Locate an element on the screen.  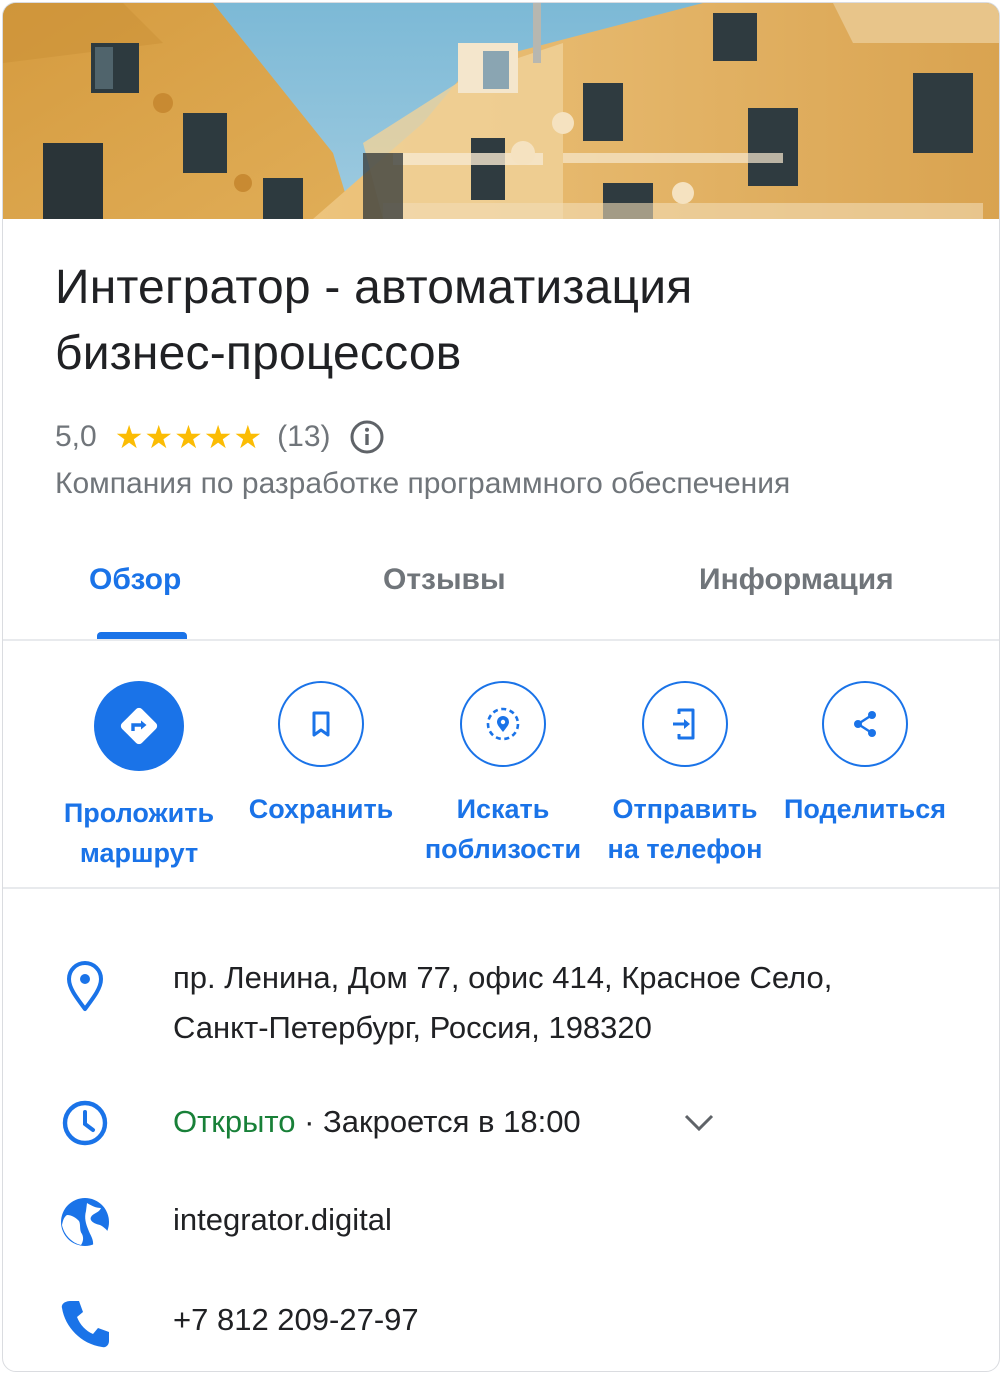
tabs-divider is located at coordinates (501, 640).